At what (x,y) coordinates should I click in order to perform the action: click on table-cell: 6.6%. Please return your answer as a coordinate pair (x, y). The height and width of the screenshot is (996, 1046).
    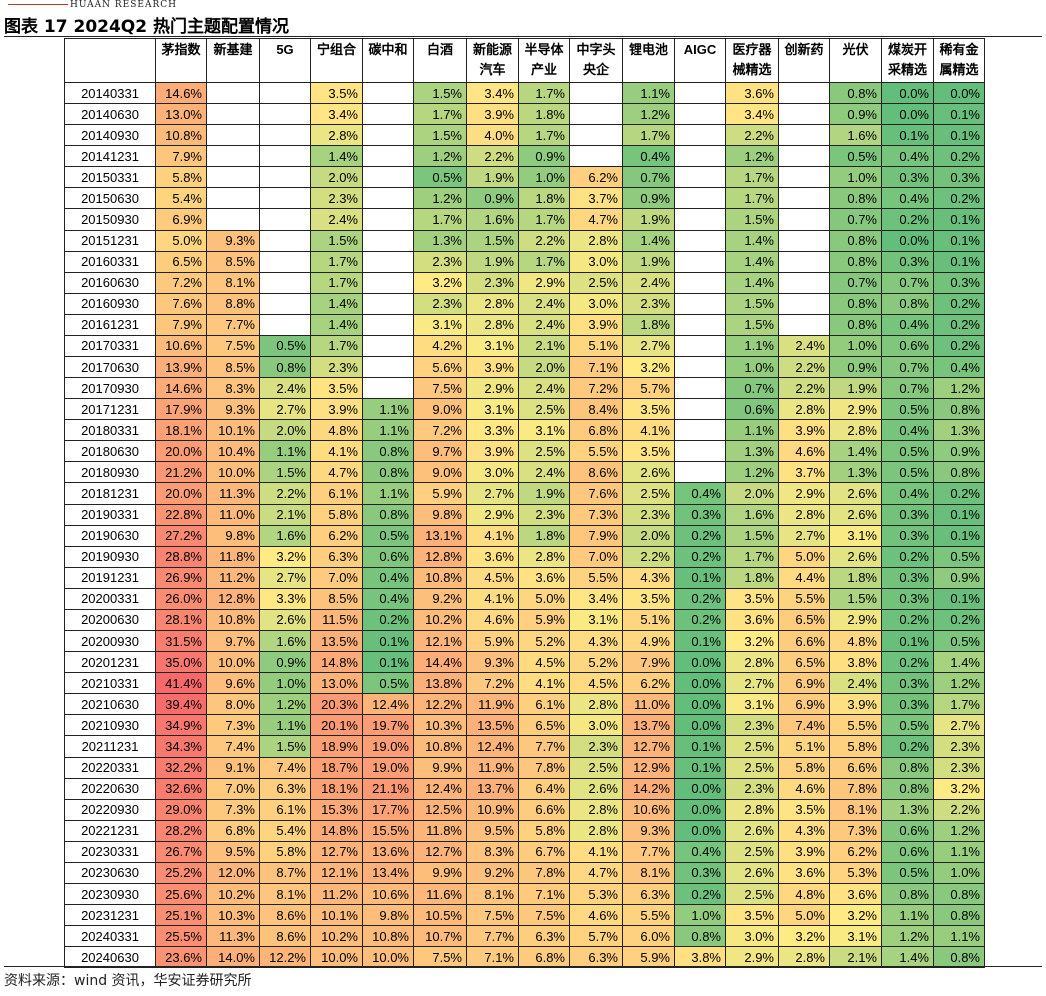
    Looking at the image, I should click on (804, 641).